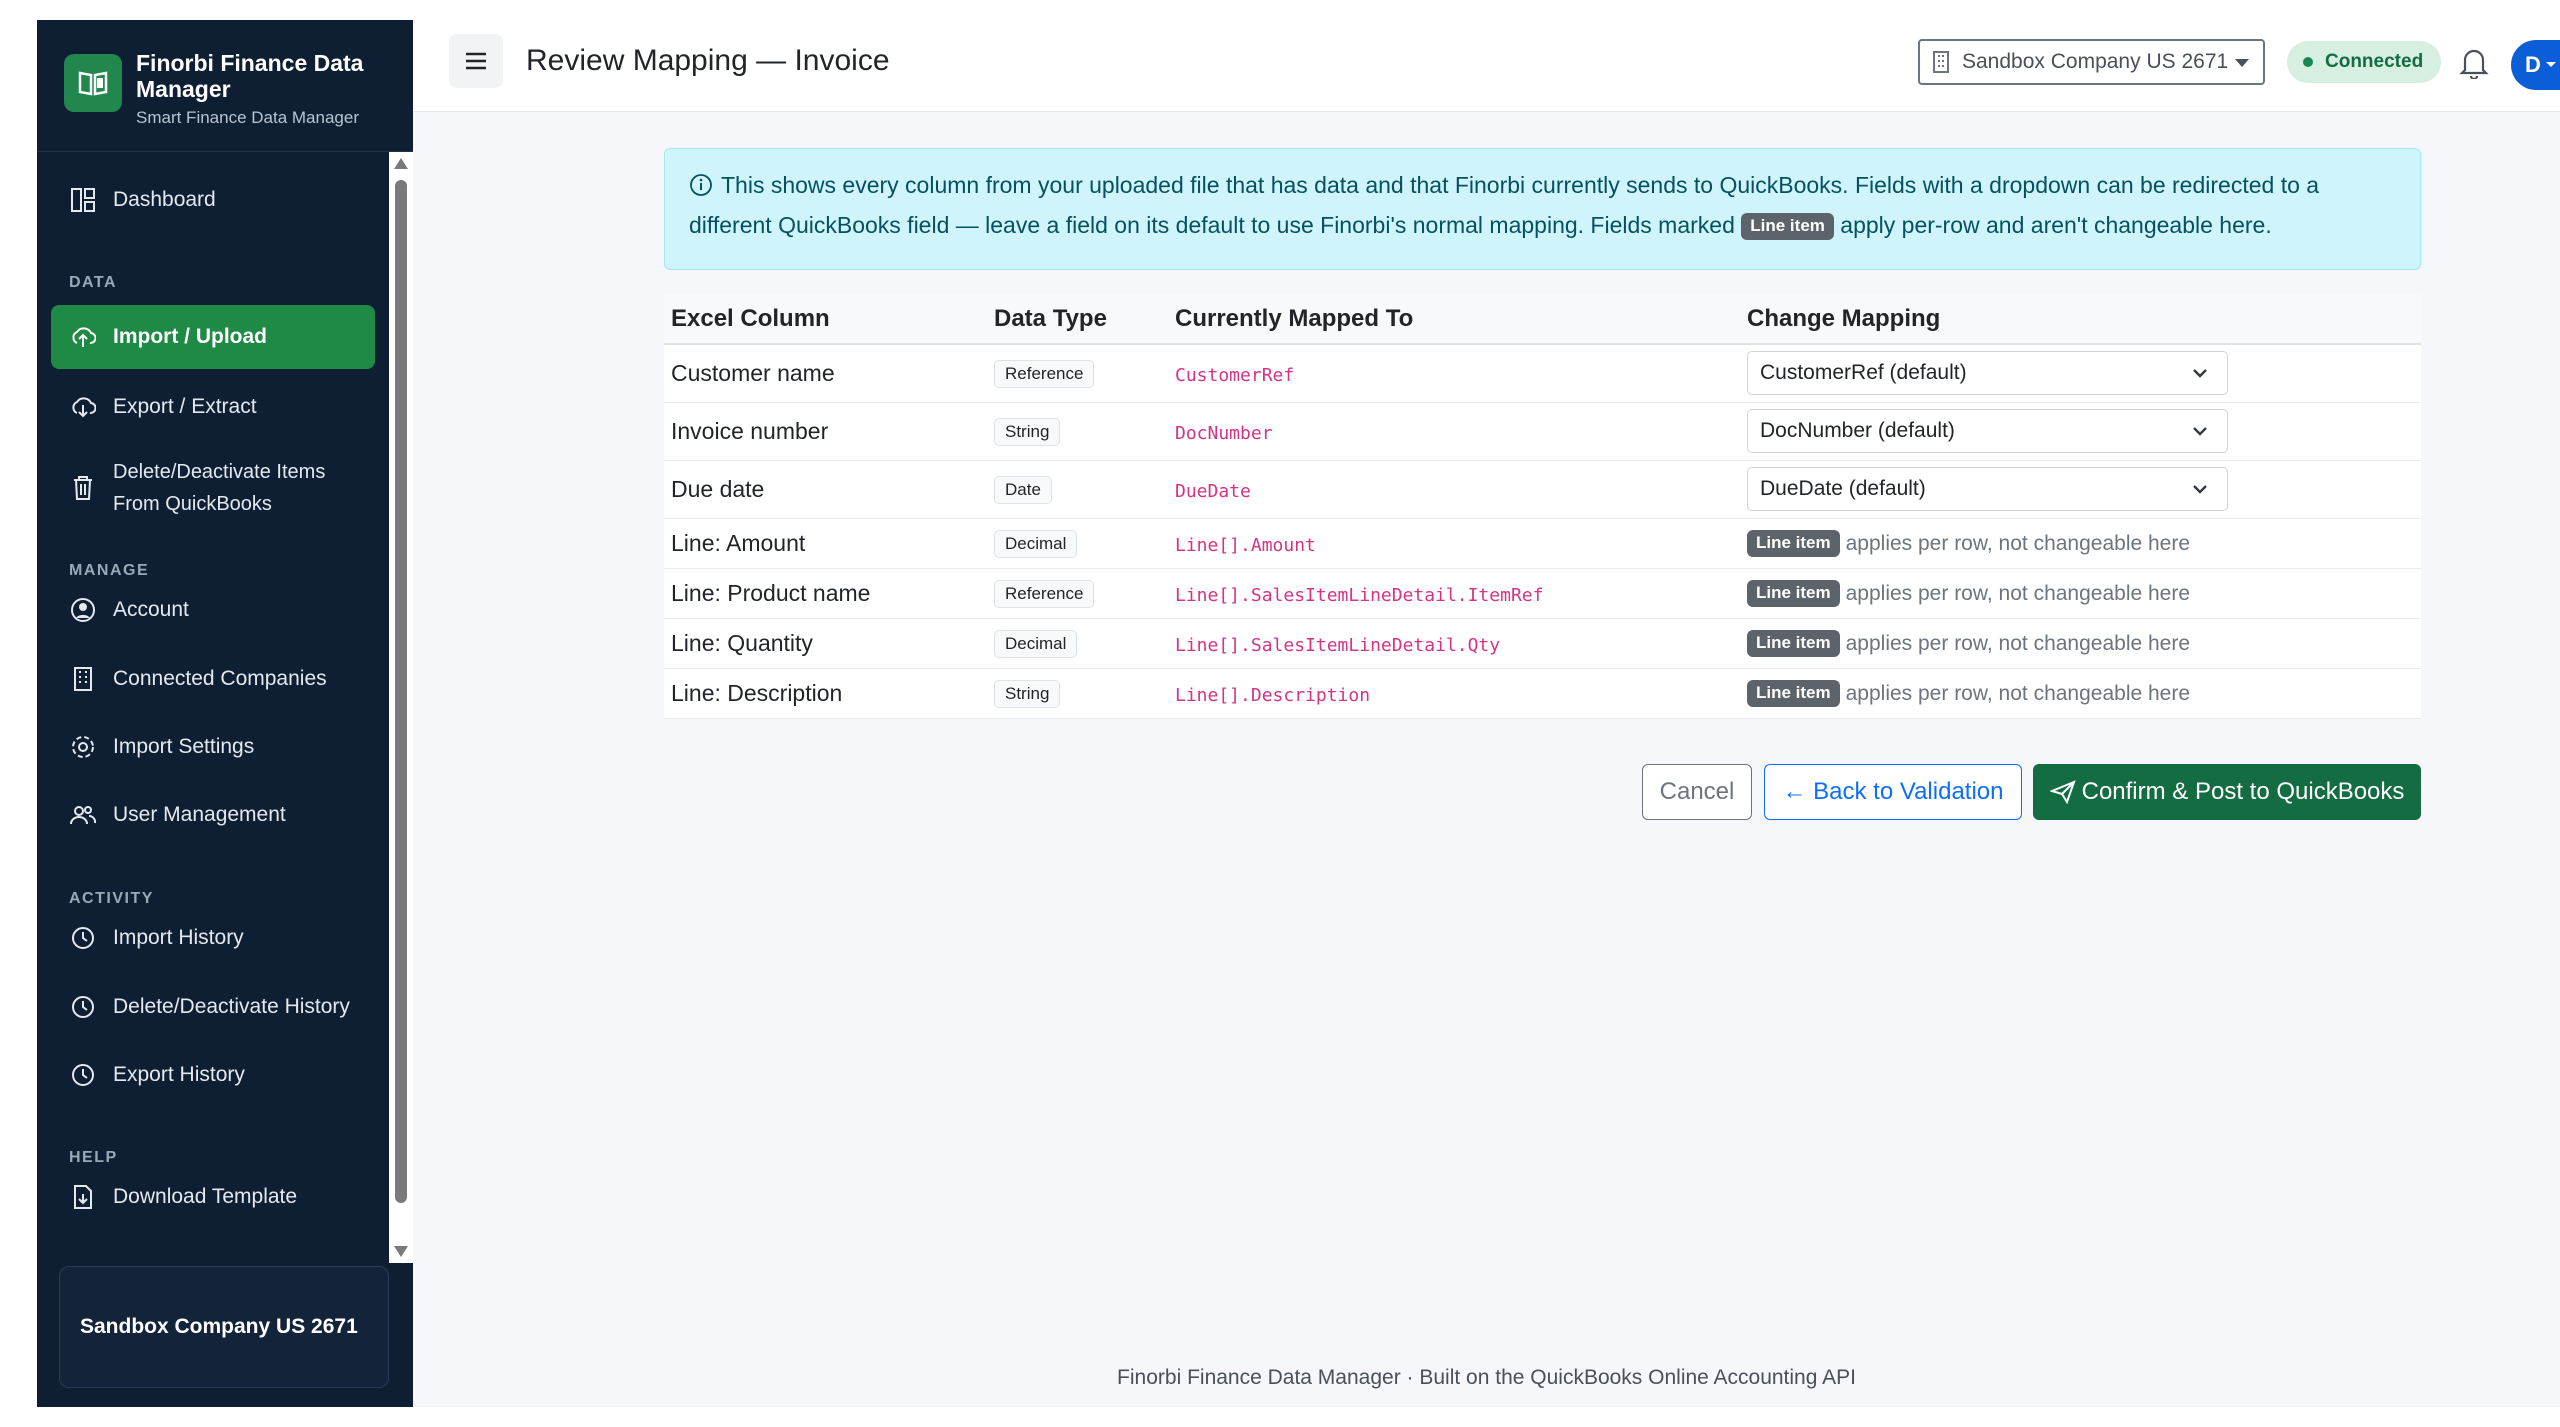 The height and width of the screenshot is (1427, 2560). Describe the element at coordinates (401, 1251) in the screenshot. I see `scroll-down-arrow-icon` at that location.